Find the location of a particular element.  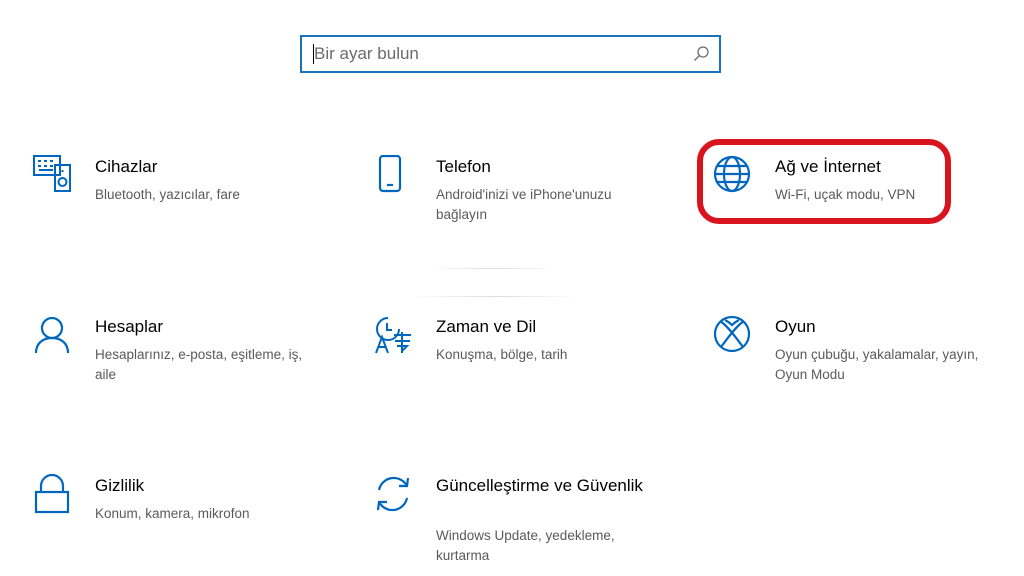

tile-title: Oyun is located at coordinates (795, 326).